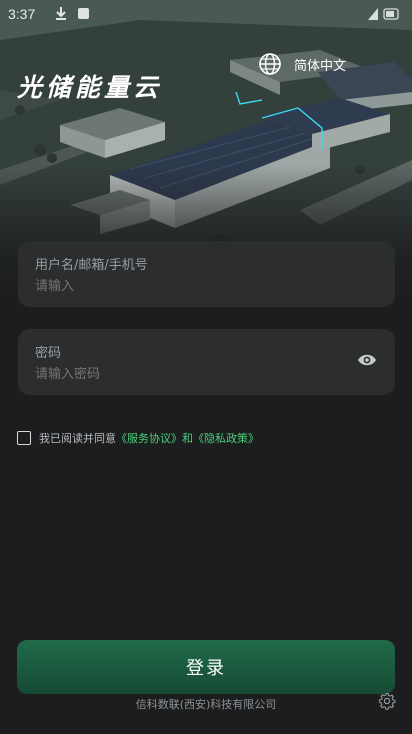  What do you see at coordinates (206, 274) in the screenshot?
I see `username-field: 用户名/邮箱/手机号` at bounding box center [206, 274].